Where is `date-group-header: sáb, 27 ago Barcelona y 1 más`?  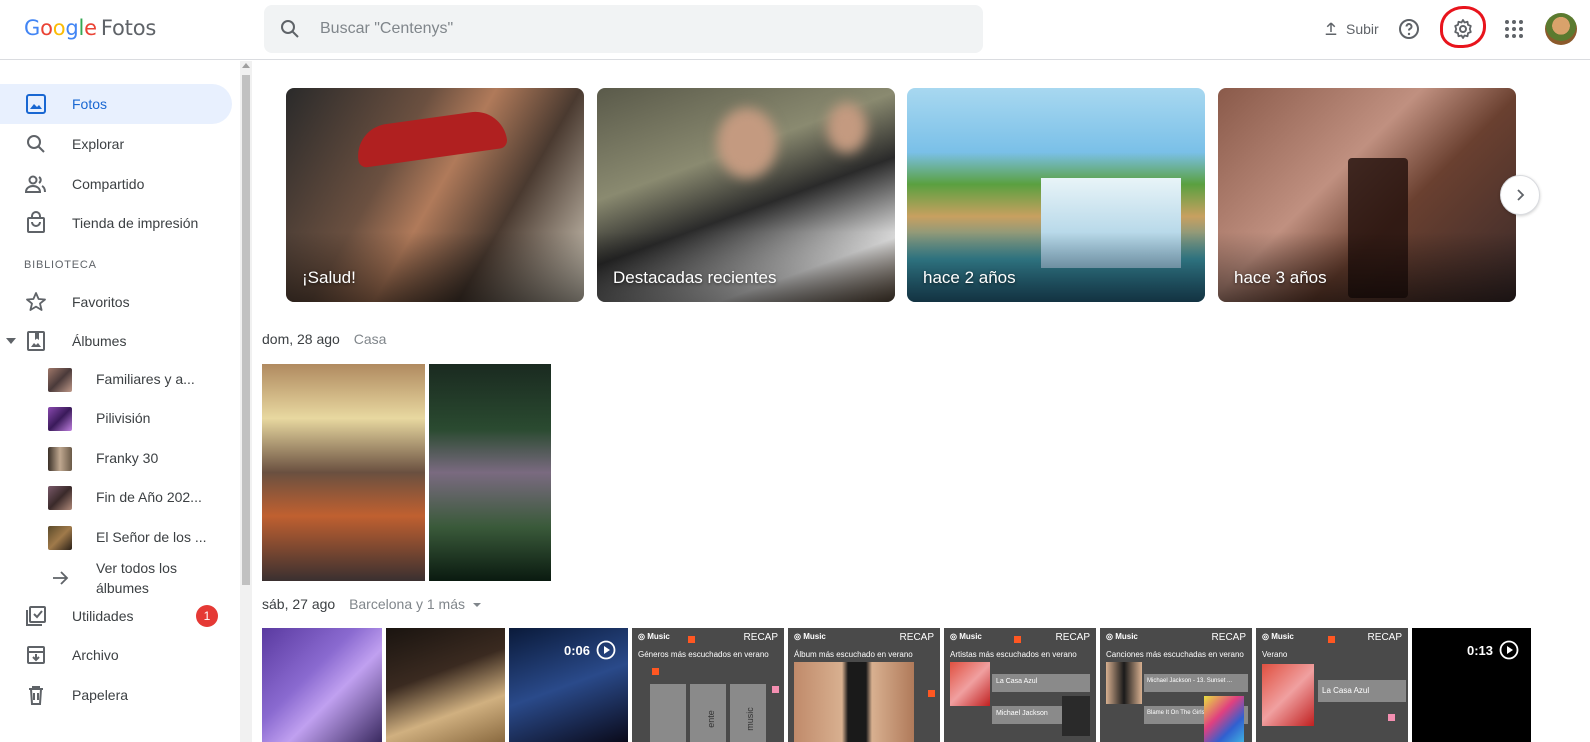 date-group-header: sáb, 27 ago Barcelona y 1 más is located at coordinates (371, 604).